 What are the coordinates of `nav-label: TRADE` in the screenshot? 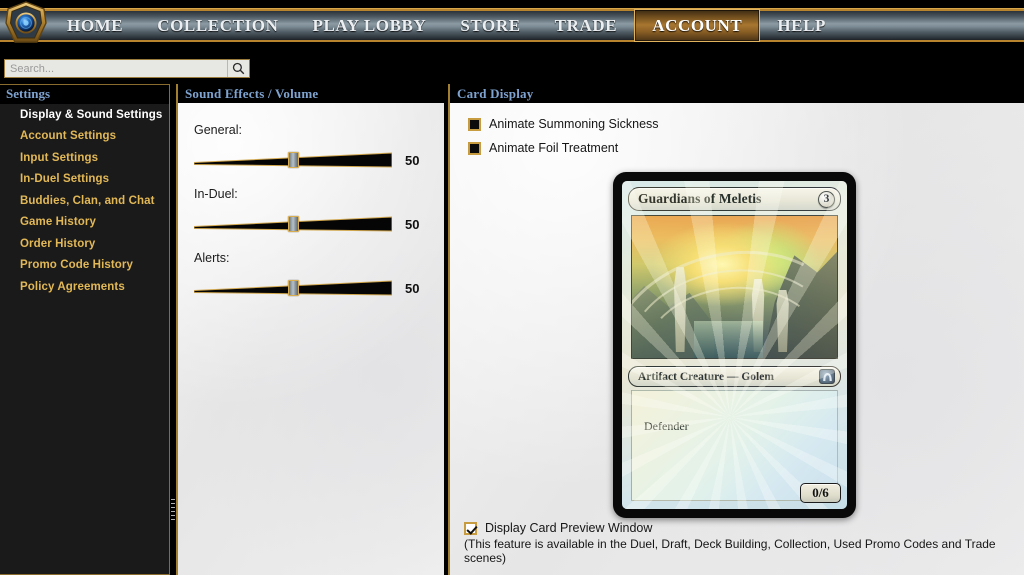 It's located at (586, 25).